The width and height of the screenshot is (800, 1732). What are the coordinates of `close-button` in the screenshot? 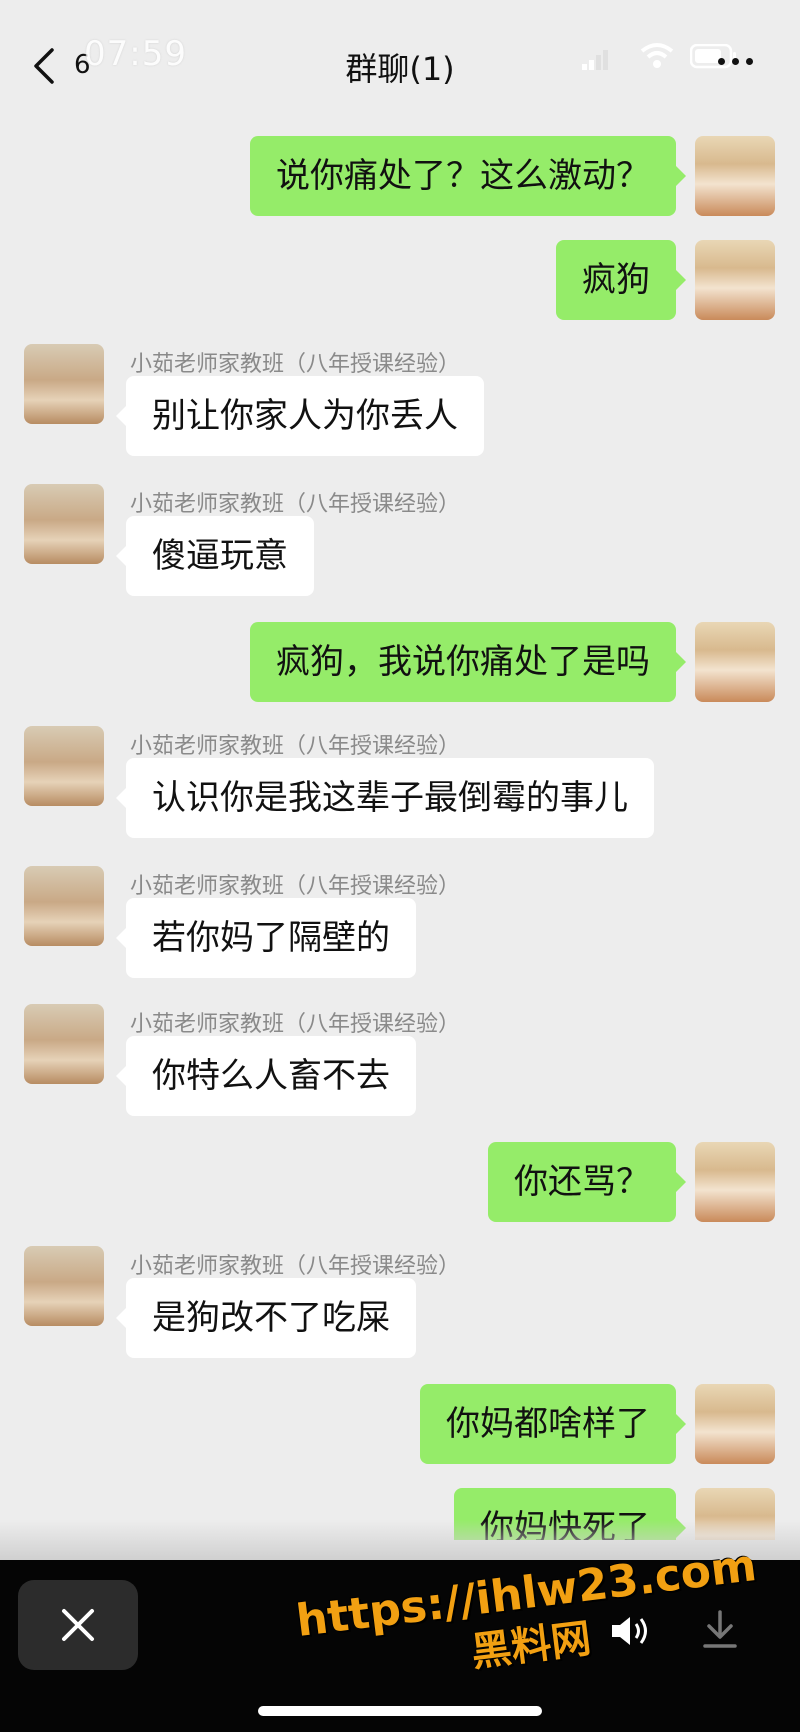 It's located at (78, 1625).